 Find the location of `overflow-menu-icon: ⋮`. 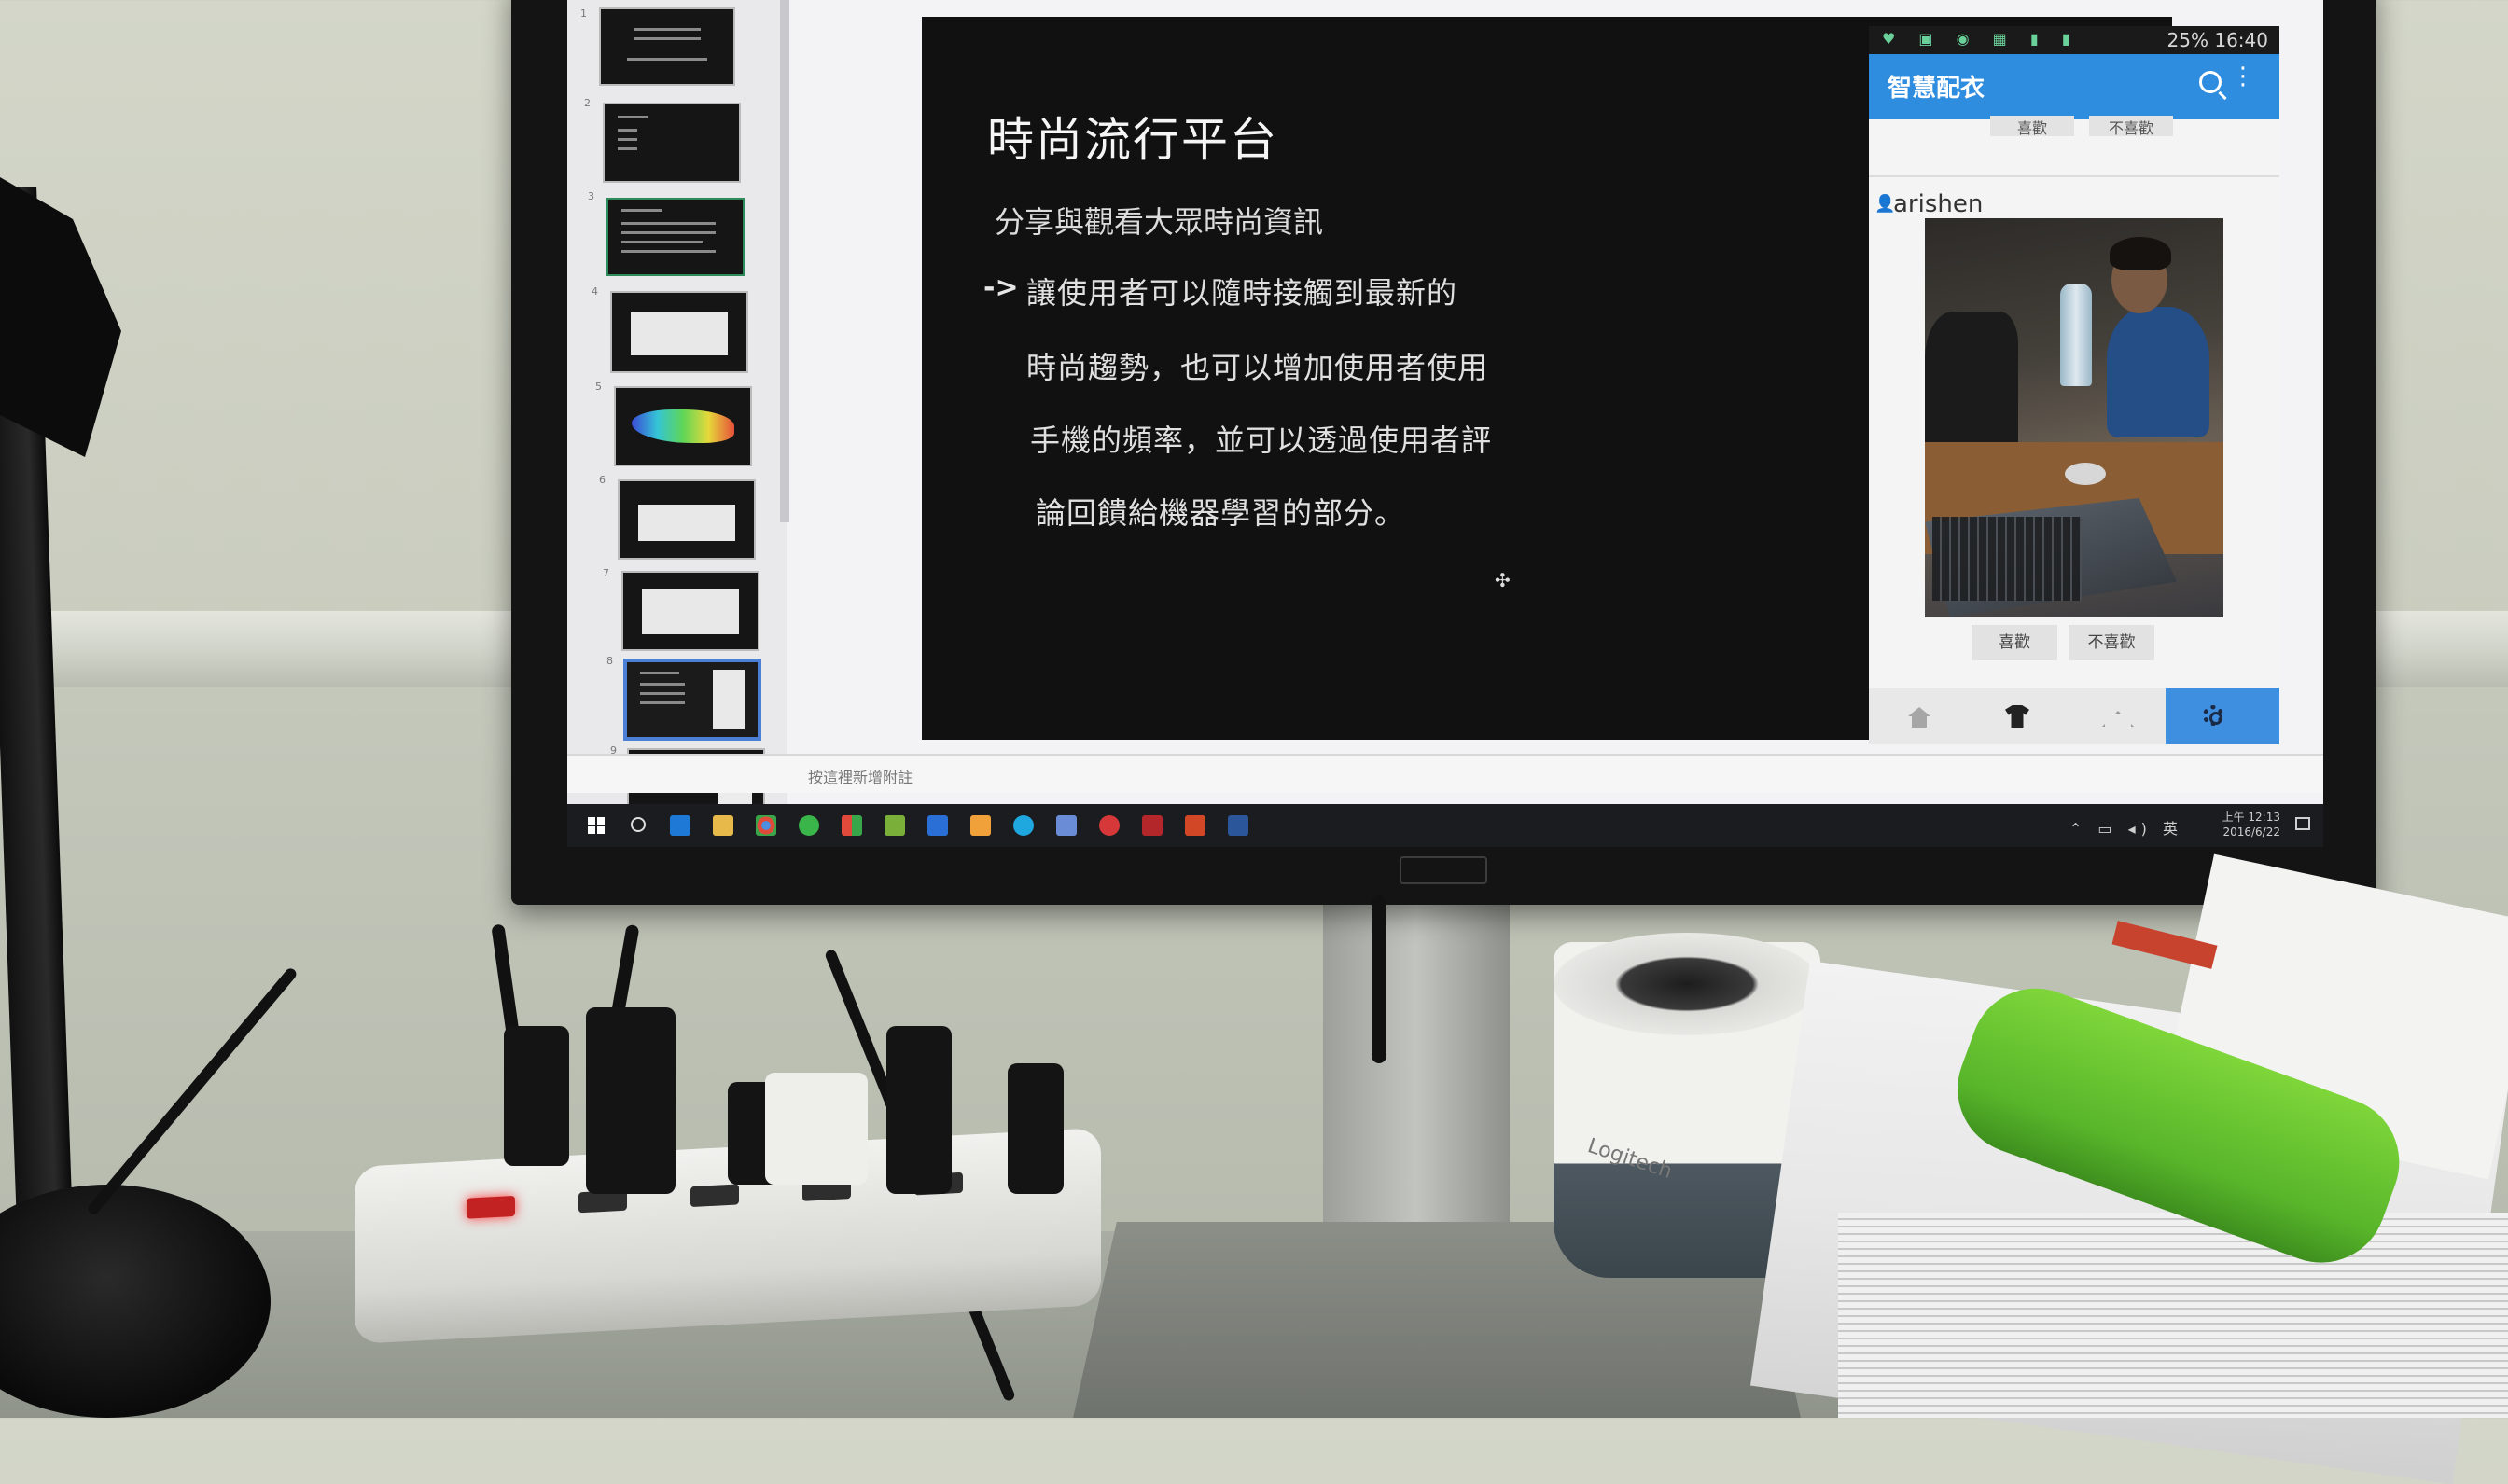

overflow-menu-icon: ⋮ is located at coordinates (2243, 76).